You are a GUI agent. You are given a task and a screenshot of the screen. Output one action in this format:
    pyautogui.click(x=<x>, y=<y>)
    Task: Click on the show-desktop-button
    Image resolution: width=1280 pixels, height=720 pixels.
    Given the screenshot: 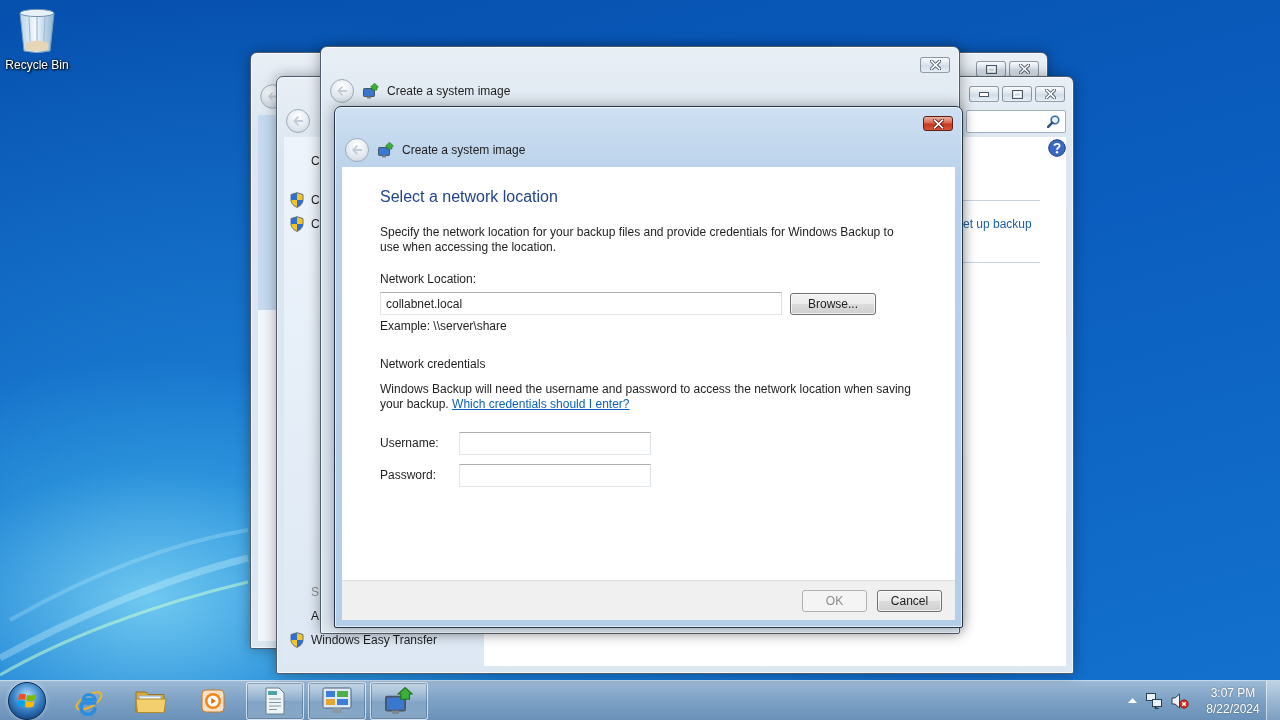 What is the action you would take?
    pyautogui.click(x=1273, y=700)
    